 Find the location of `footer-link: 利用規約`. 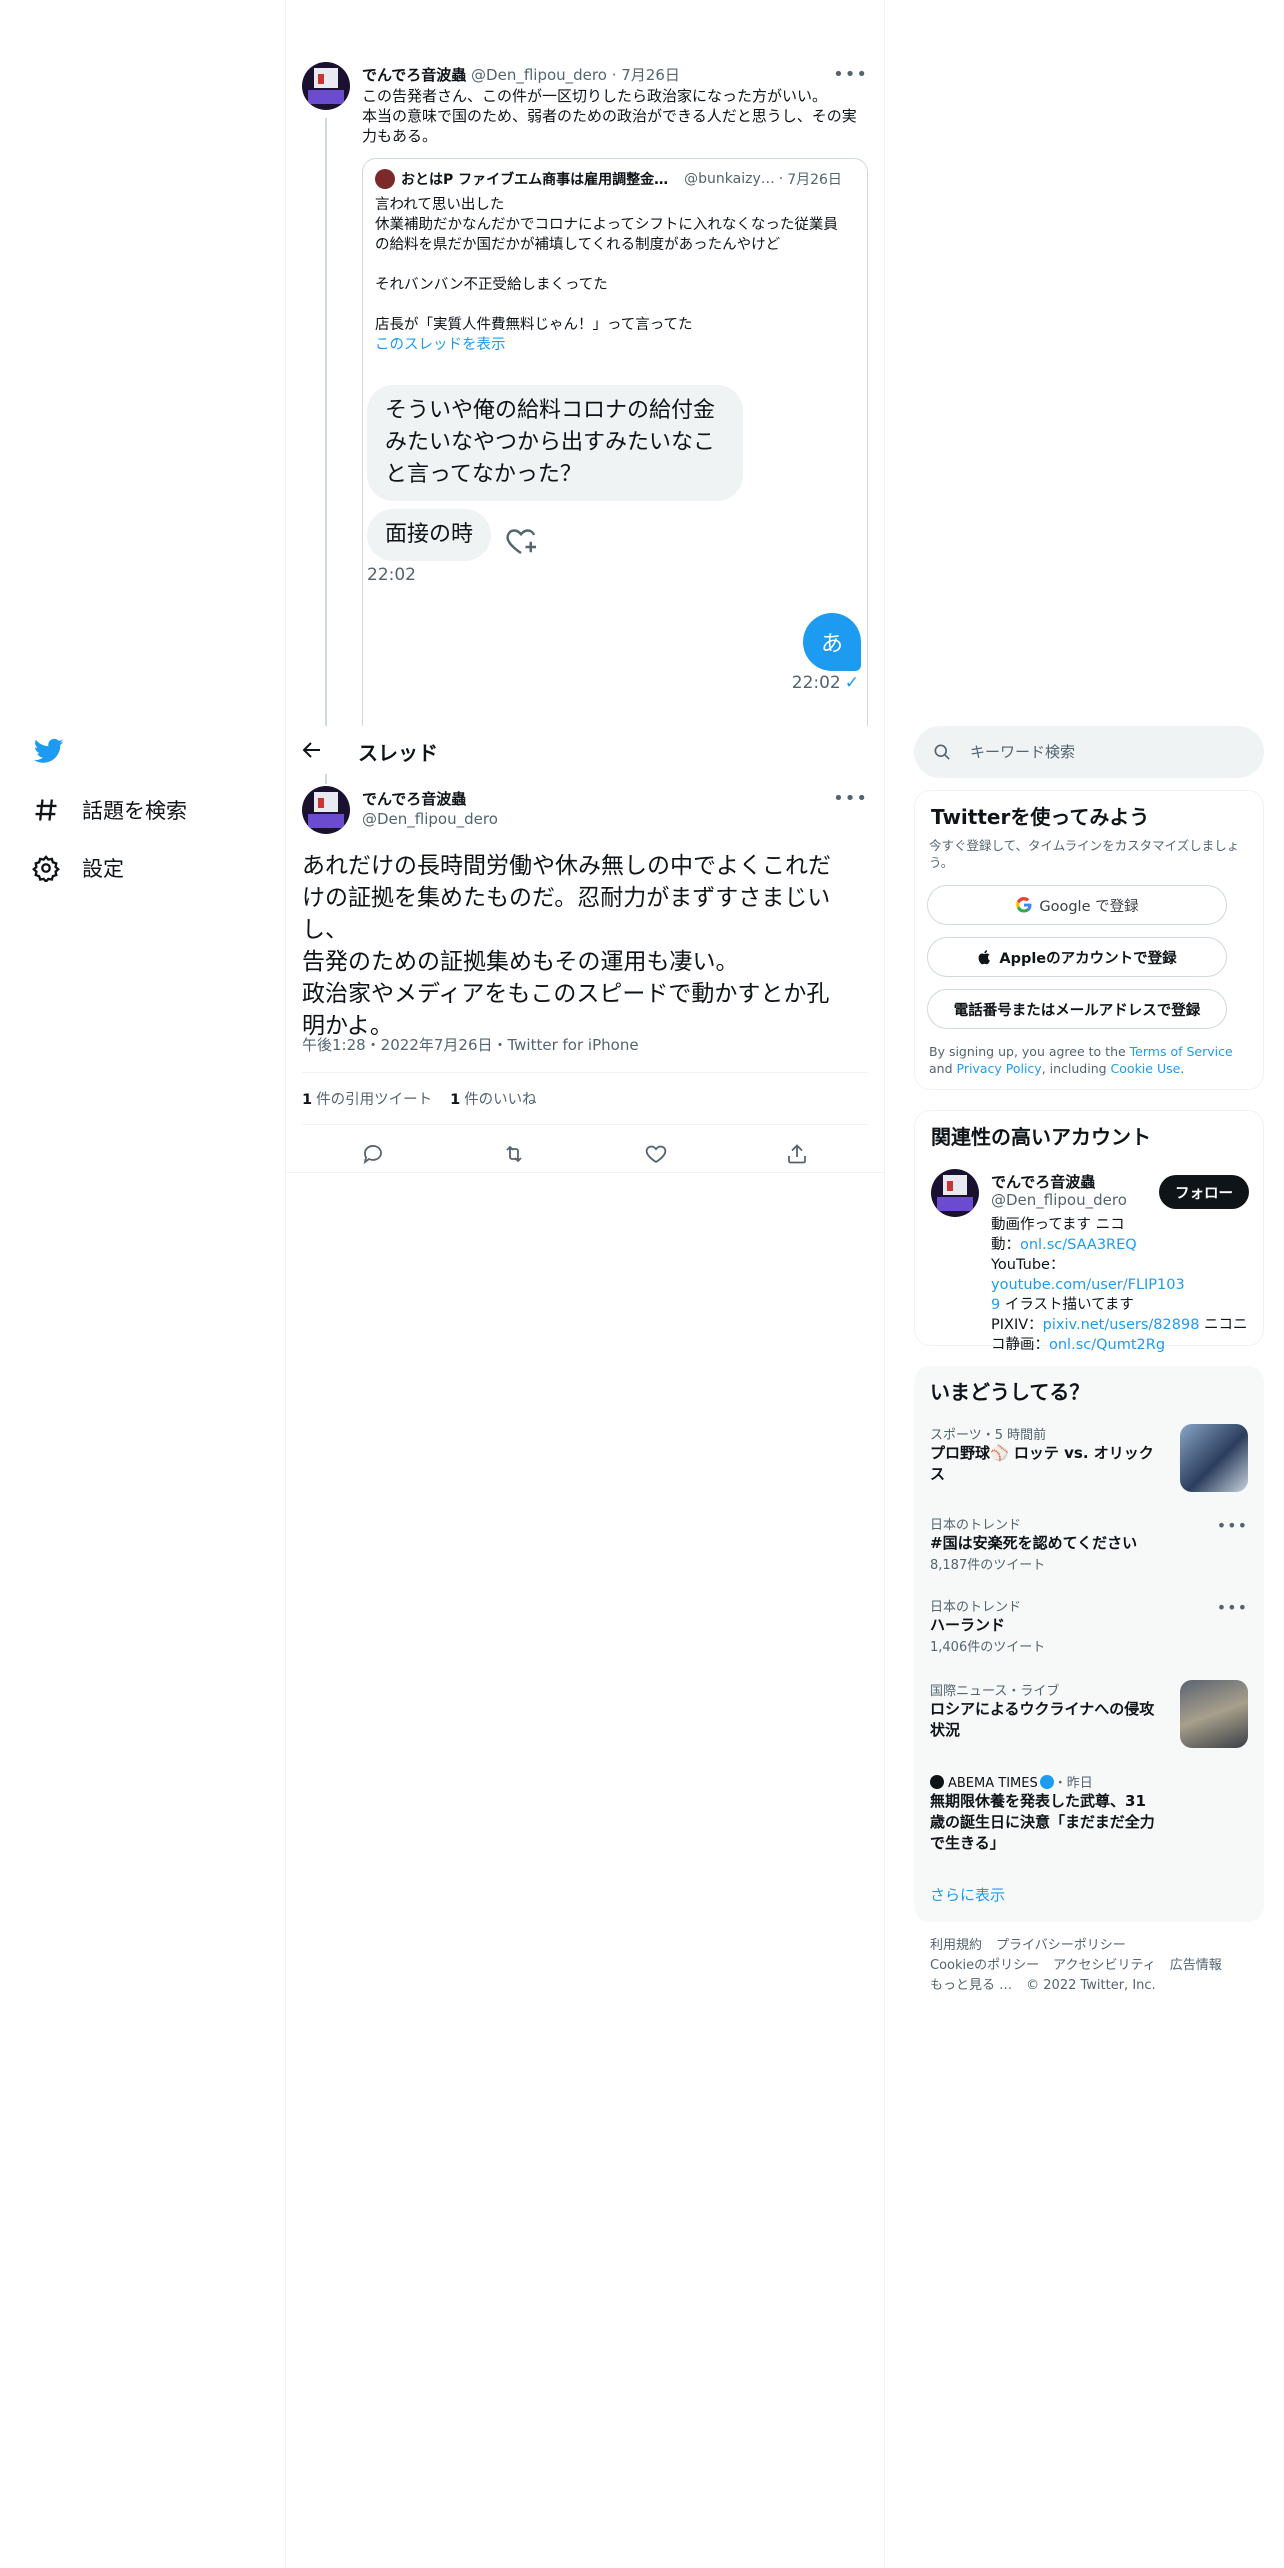

footer-link: 利用規約 is located at coordinates (956, 1945).